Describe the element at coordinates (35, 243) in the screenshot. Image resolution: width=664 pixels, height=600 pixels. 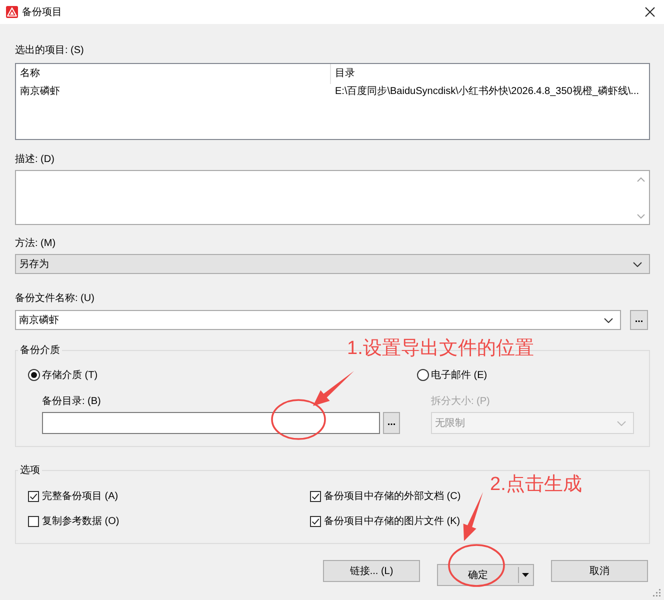
I see `field-label: 方法: (M)` at that location.